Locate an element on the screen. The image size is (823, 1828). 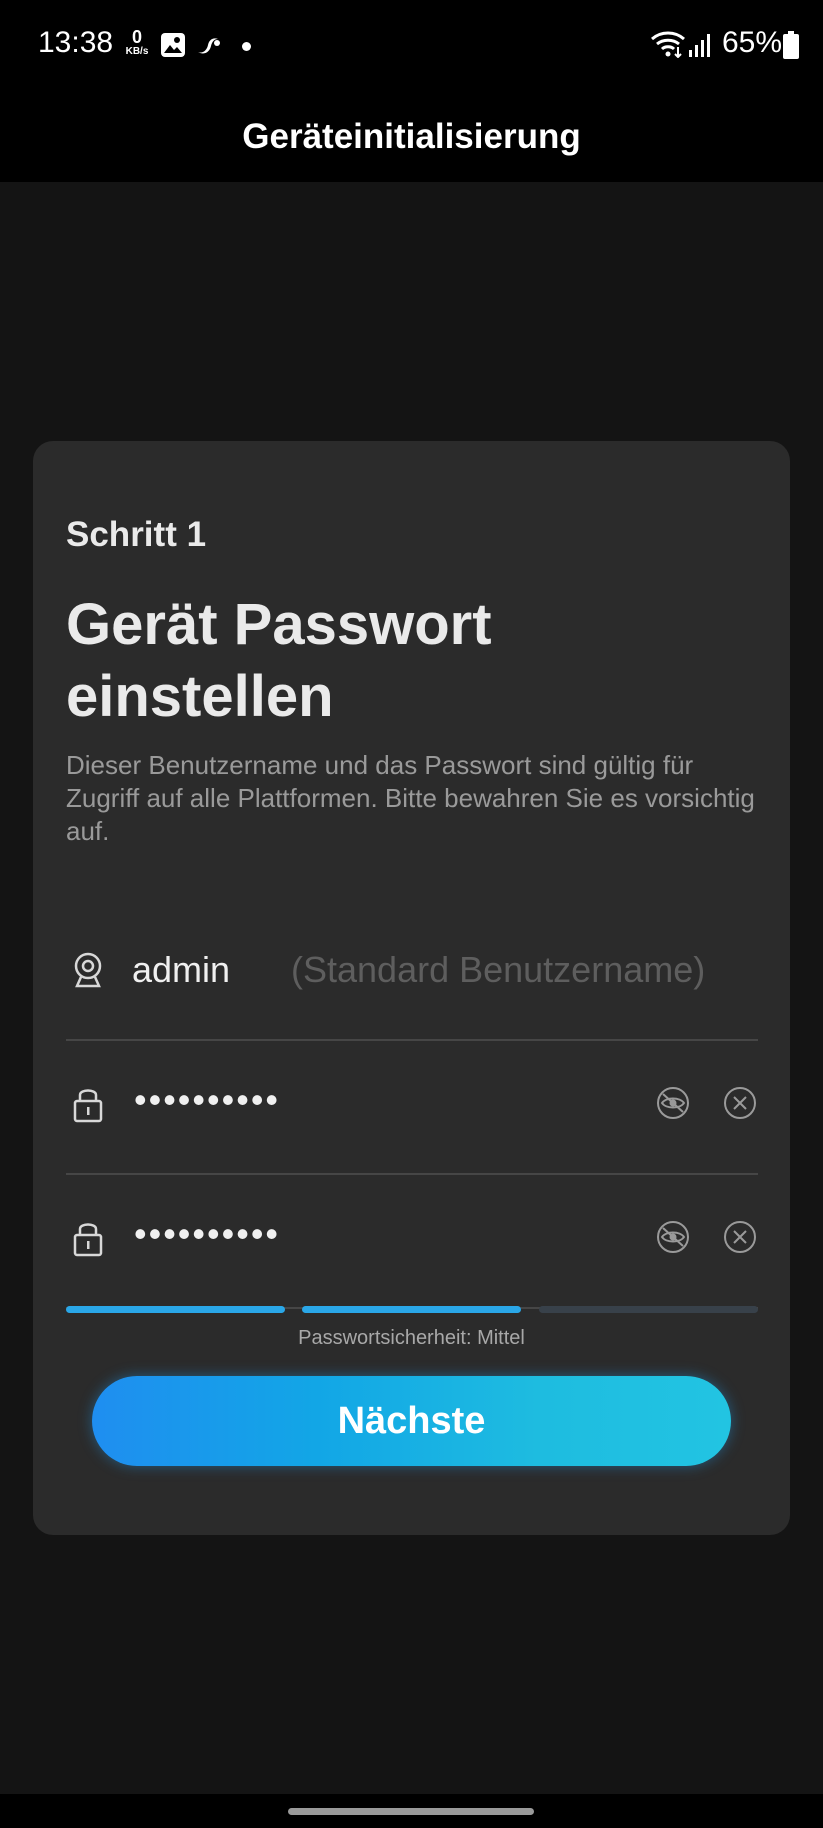
data-rate-value: 0 is located at coordinates (136, 37).